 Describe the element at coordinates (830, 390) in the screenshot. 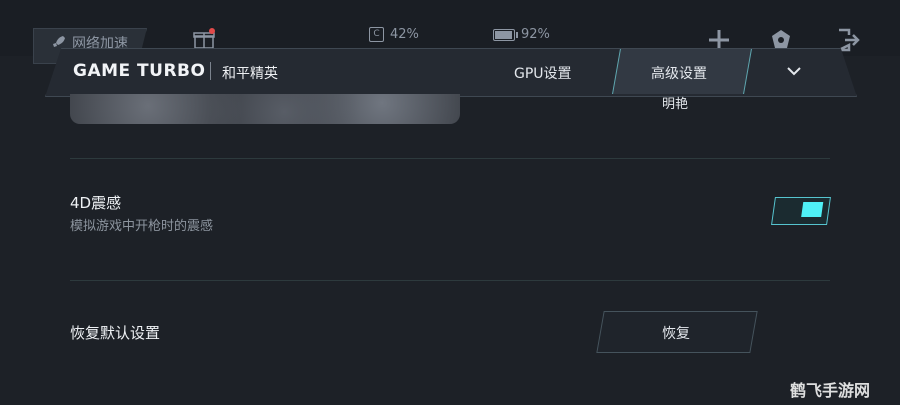

I see `watermark: 鹤飞手游网` at that location.